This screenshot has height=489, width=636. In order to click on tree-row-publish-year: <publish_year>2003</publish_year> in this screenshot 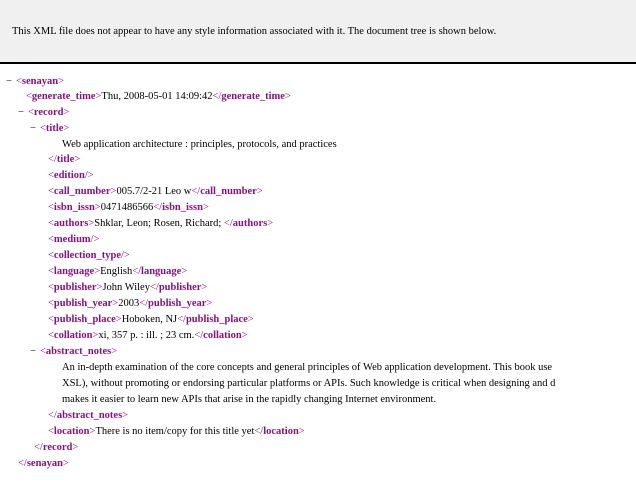, I will do `click(130, 303)`.